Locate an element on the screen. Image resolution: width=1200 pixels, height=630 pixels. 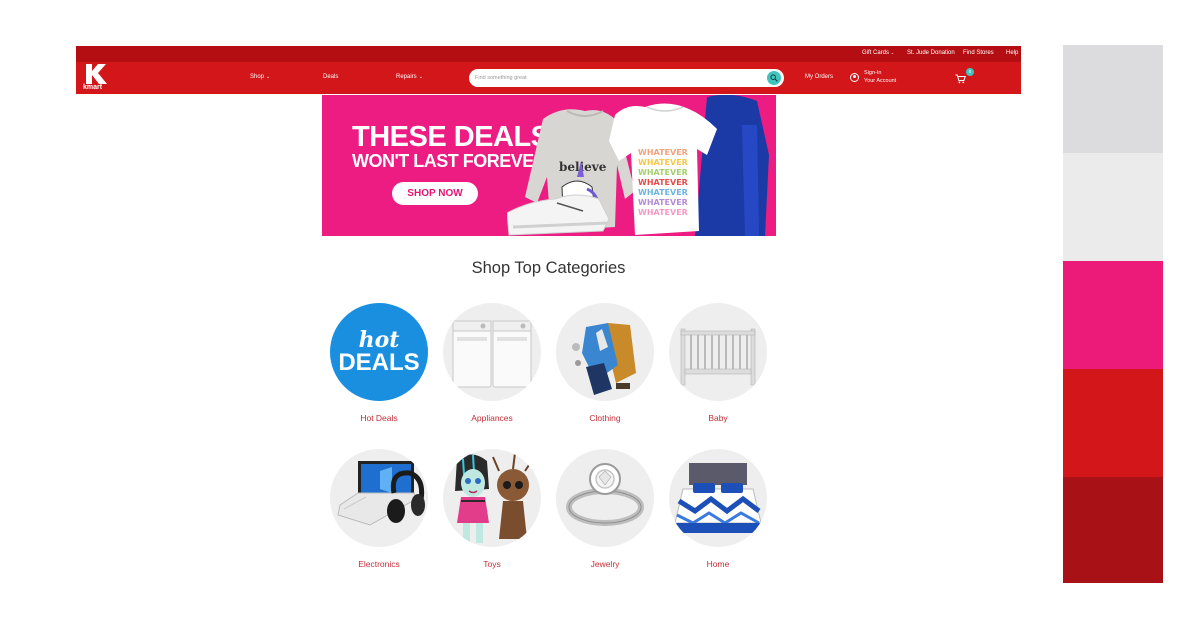
washer-dryer-icon is located at coordinates (492, 352).